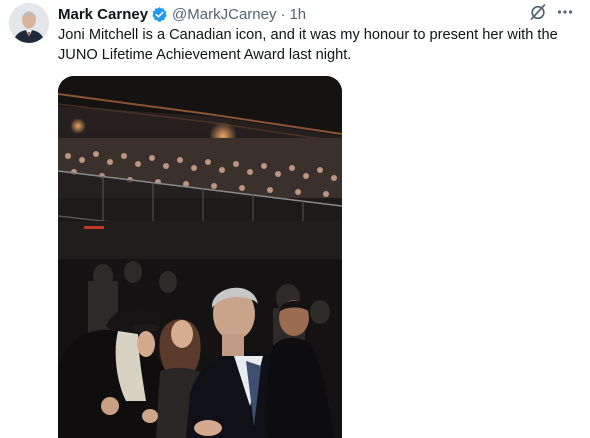 The height and width of the screenshot is (438, 590). I want to click on avatar-photo, so click(29, 23).